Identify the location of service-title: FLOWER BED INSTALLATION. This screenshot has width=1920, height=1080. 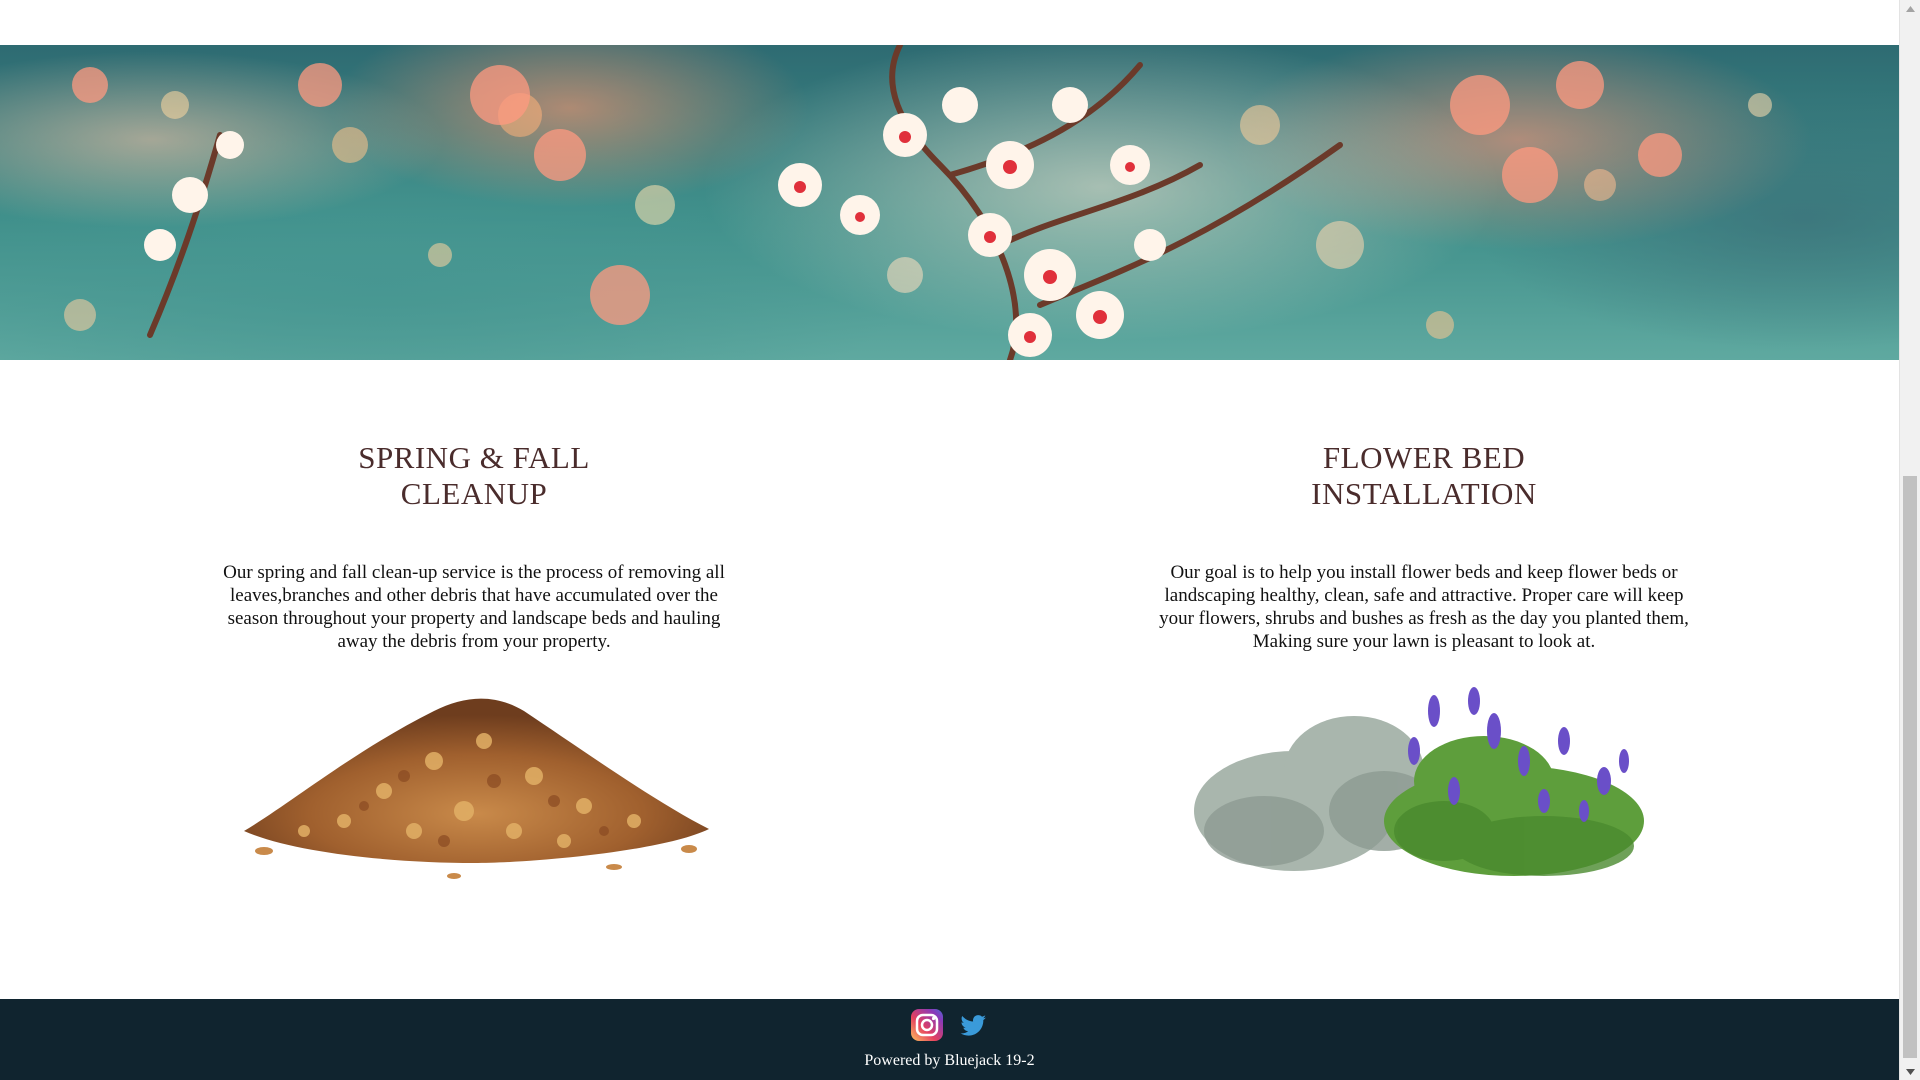
(1424, 476).